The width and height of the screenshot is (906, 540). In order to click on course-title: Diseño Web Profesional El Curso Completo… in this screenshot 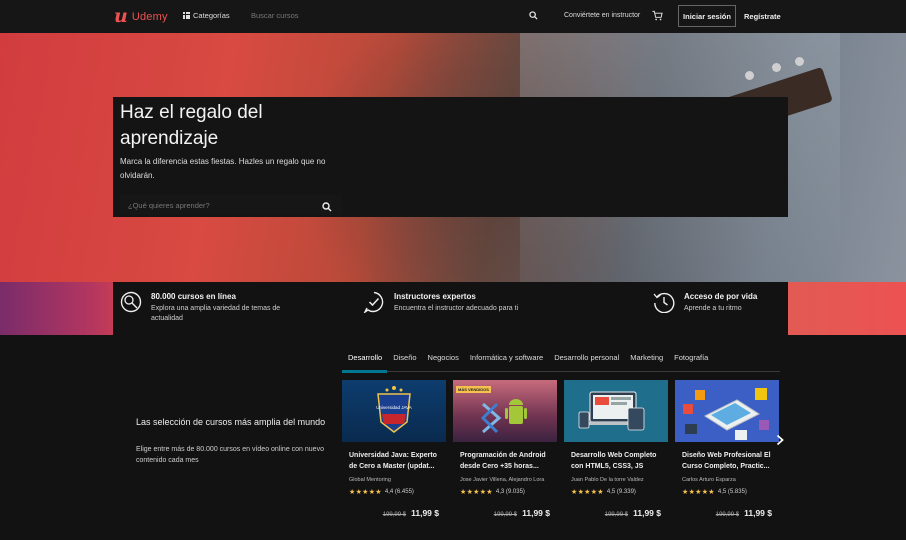, I will do `click(726, 461)`.